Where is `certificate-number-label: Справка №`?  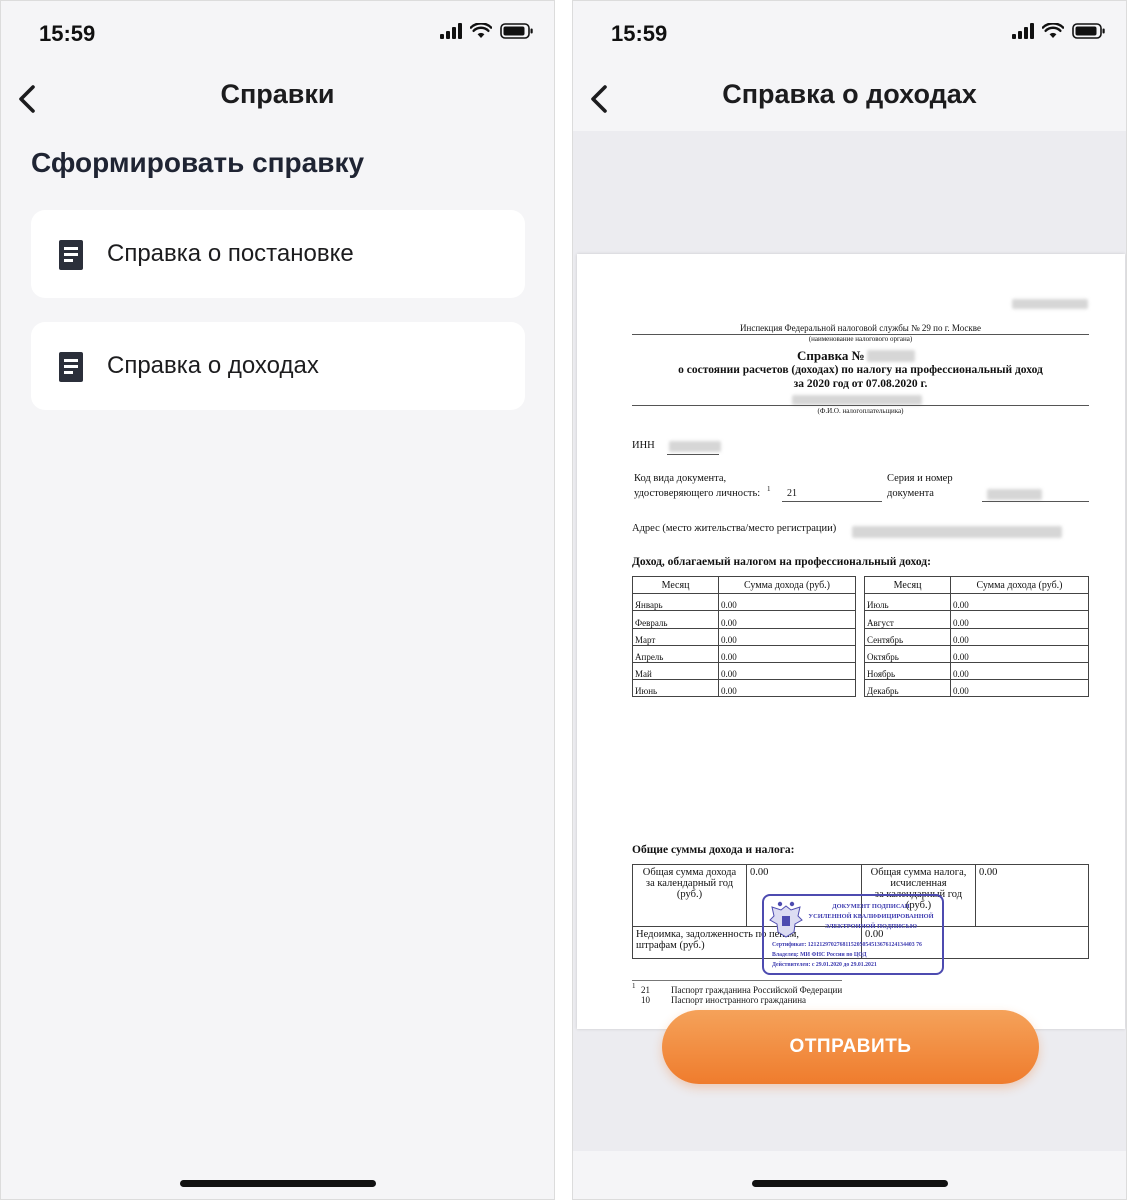
certificate-number-label: Справка № is located at coordinates (831, 355).